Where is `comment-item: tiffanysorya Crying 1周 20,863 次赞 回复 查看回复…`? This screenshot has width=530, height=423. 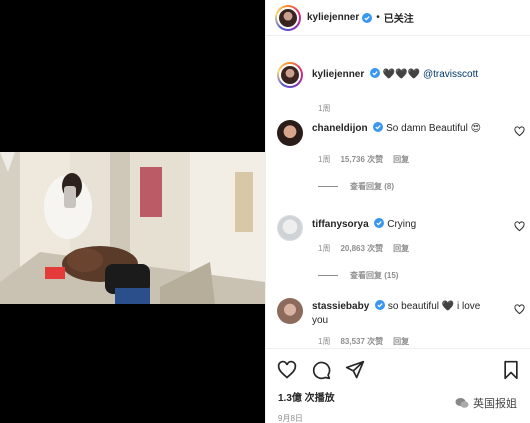
comment-item: tiffanysorya Crying 1周 20,863 次赞 回复 查看回复… is located at coordinates (401, 248).